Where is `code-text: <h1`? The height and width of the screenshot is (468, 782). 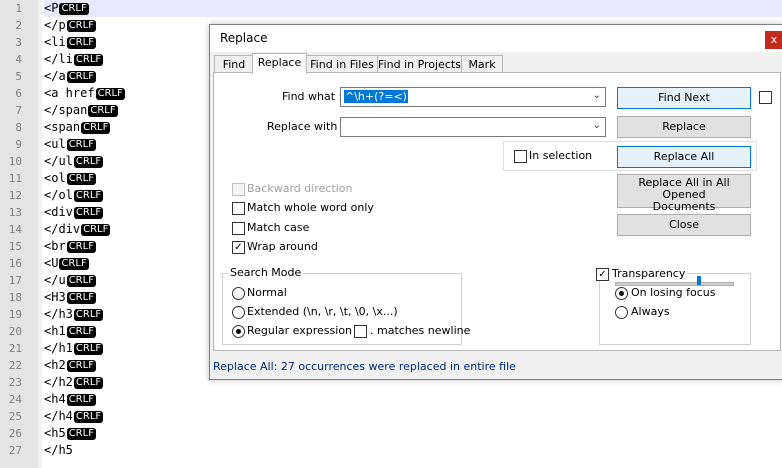
code-text: <h1 is located at coordinates (55, 331).